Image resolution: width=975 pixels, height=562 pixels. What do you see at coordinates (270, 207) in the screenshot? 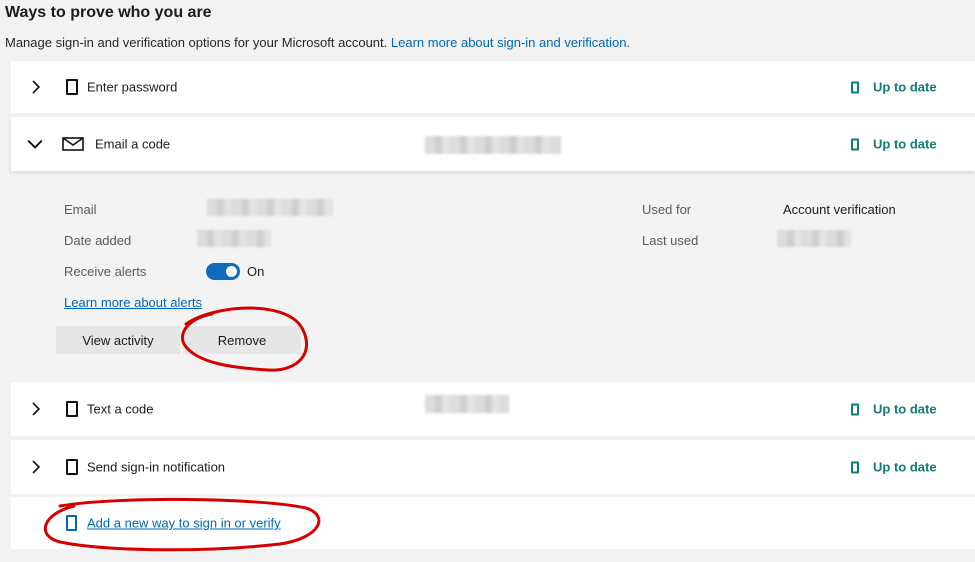
I see `redacted-email-value` at bounding box center [270, 207].